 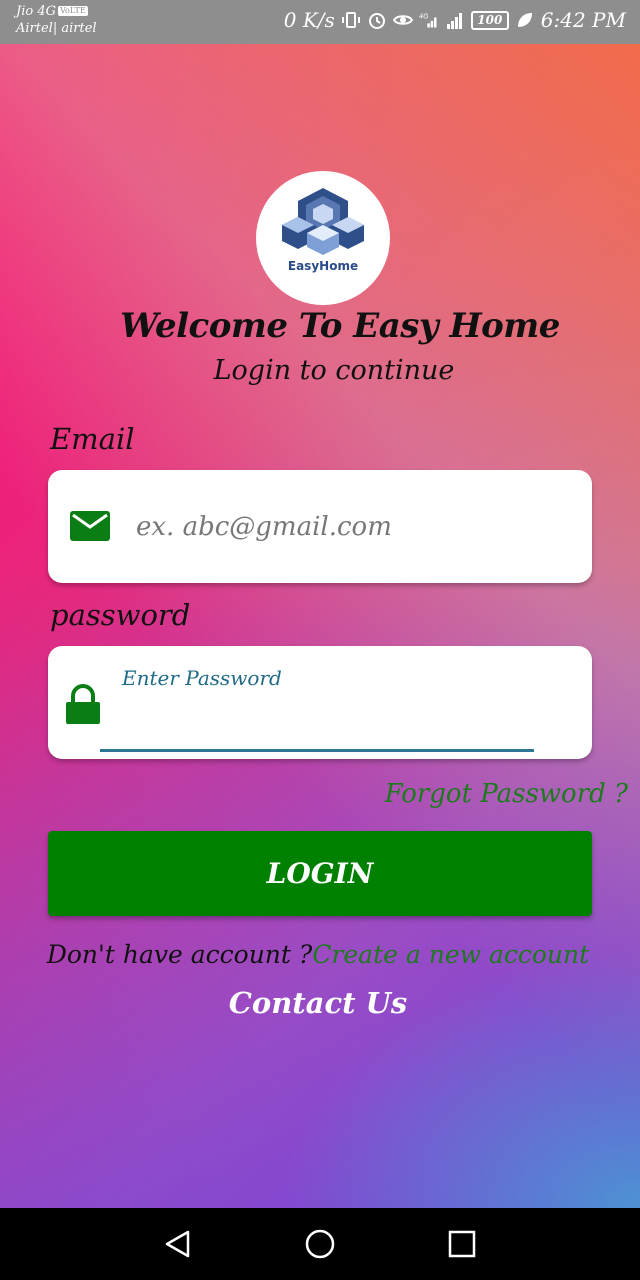 I want to click on email-input, so click(x=346, y=527).